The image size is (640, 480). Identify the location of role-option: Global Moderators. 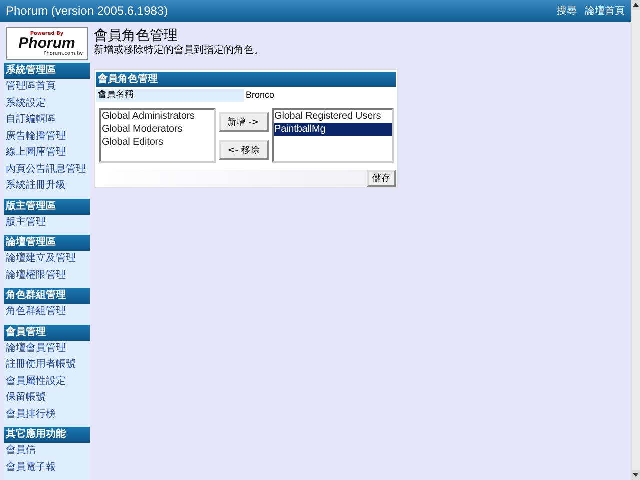
(157, 129).